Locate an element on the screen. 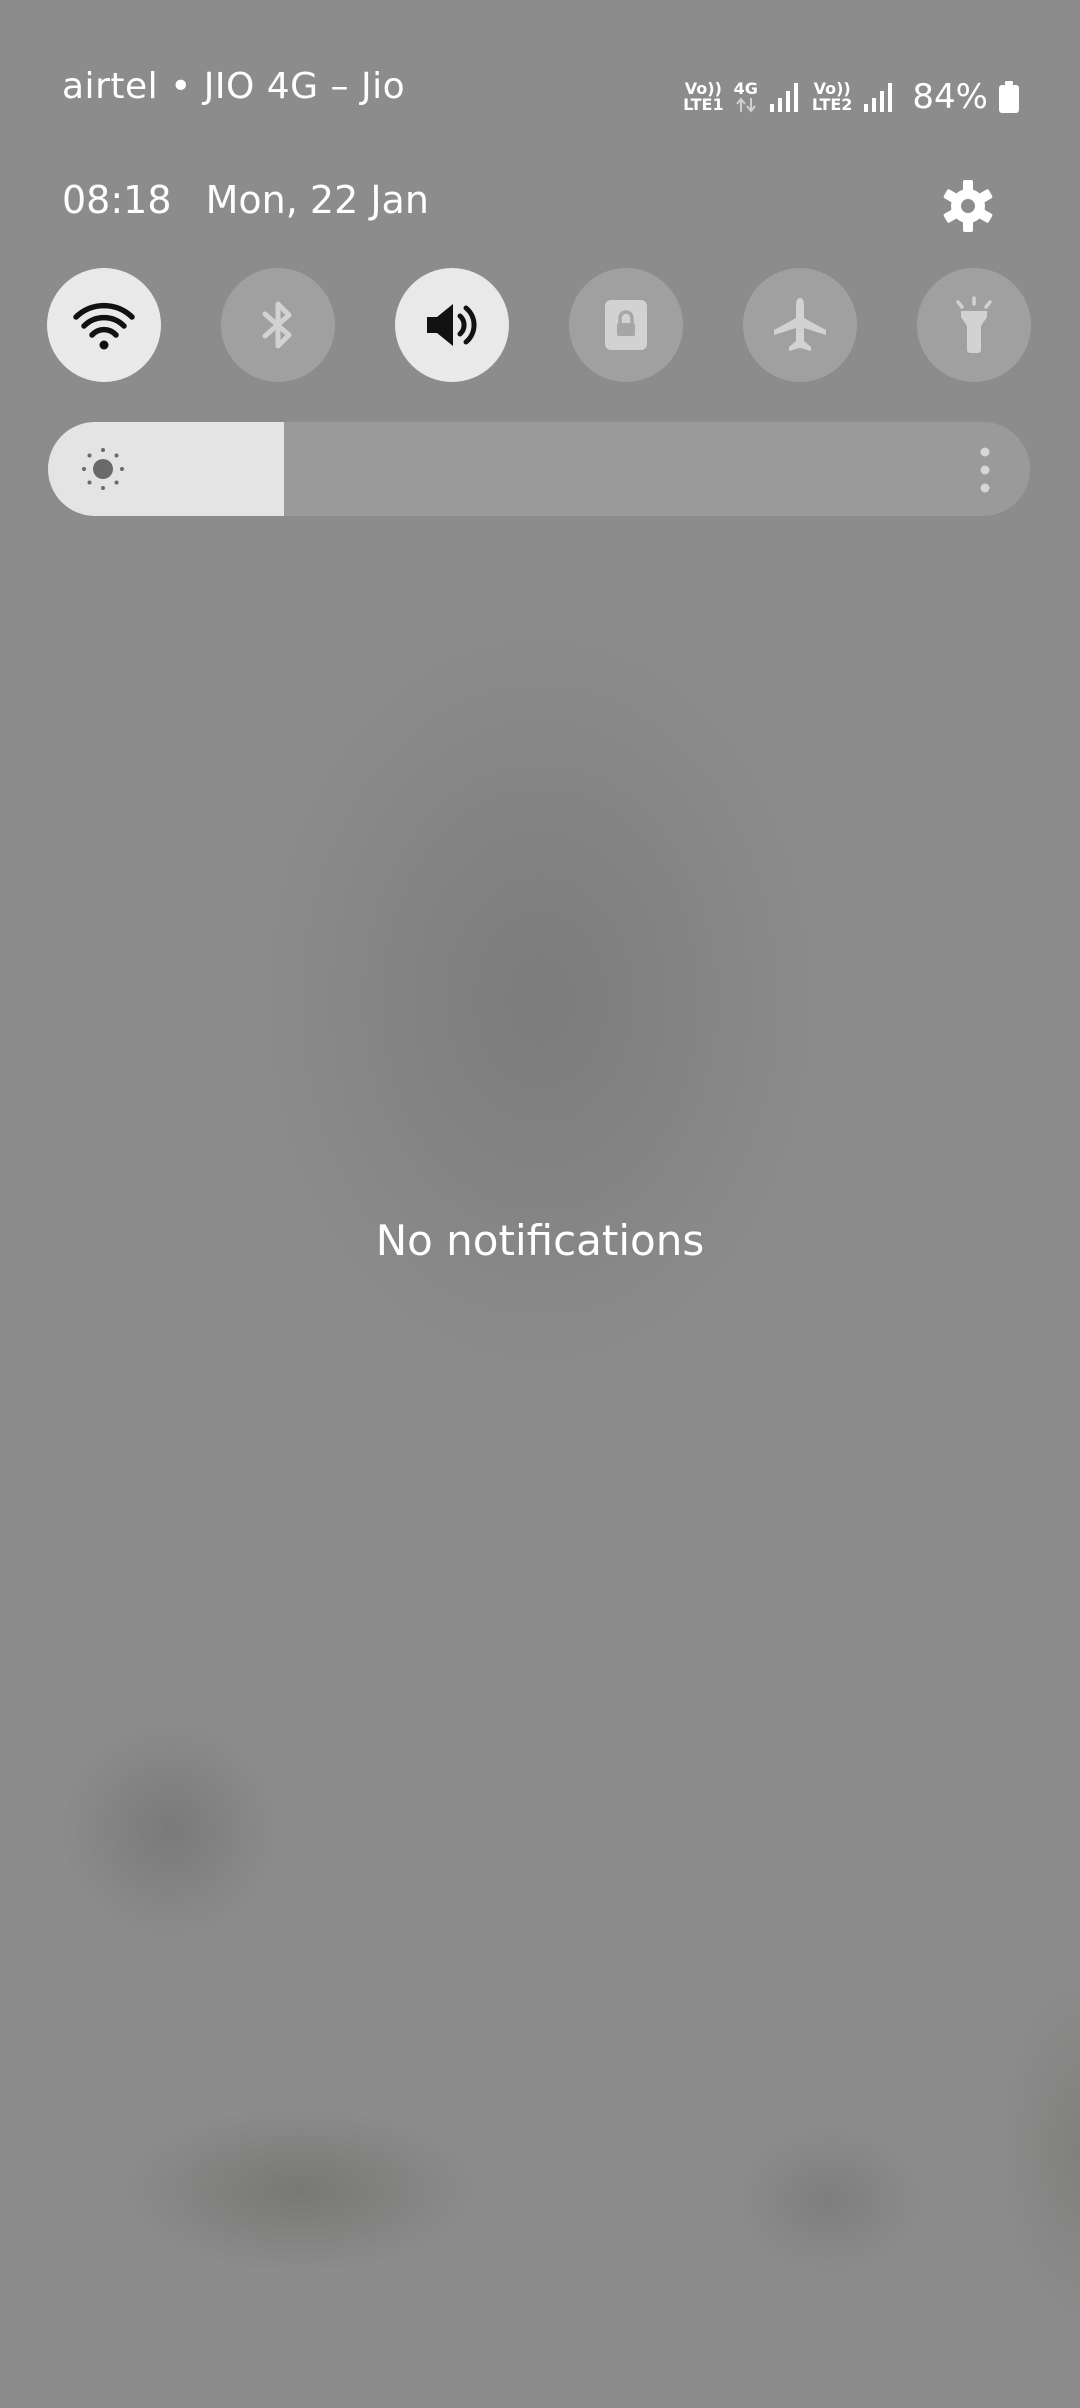 The image size is (1080, 2408). carrier-label: airtel • JIO 4G – Jio is located at coordinates (234, 86).